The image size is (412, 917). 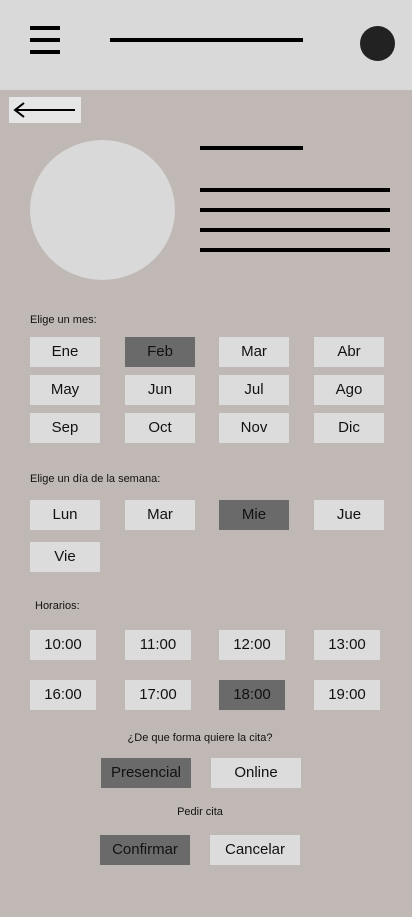 What do you see at coordinates (63, 320) in the screenshot?
I see `month-section-label: Elige un mes:` at bounding box center [63, 320].